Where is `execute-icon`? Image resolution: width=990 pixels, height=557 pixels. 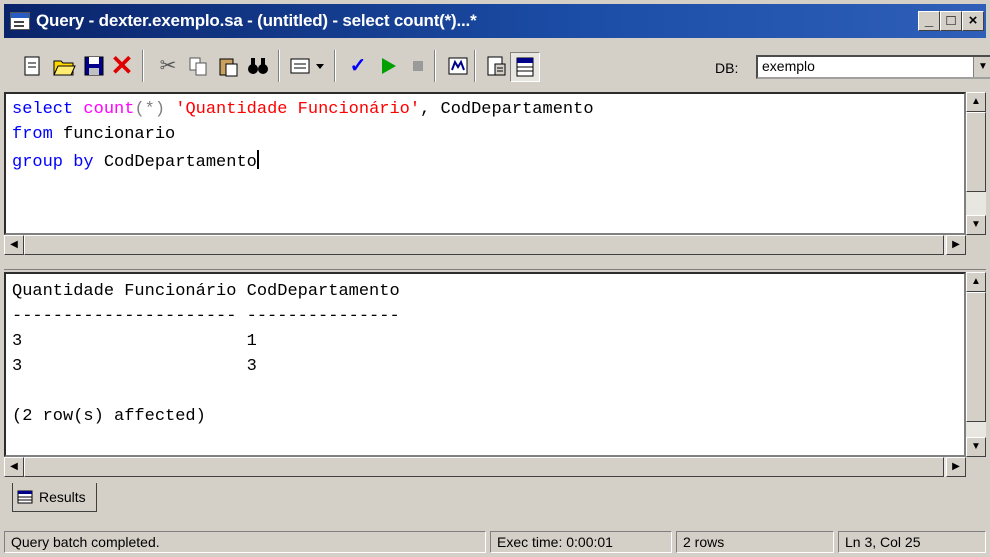 execute-icon is located at coordinates (388, 66).